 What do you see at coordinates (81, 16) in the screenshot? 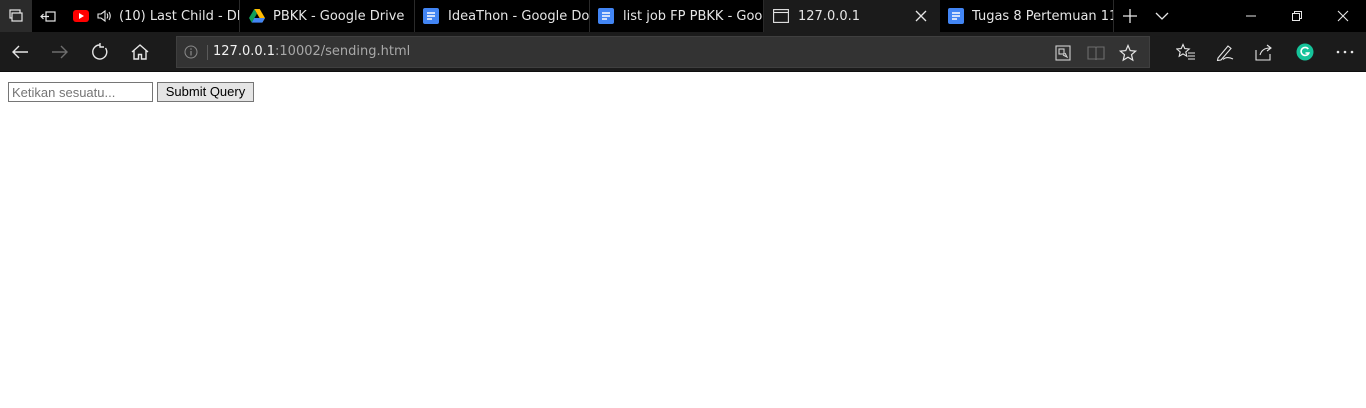
I see `youtube-icon` at bounding box center [81, 16].